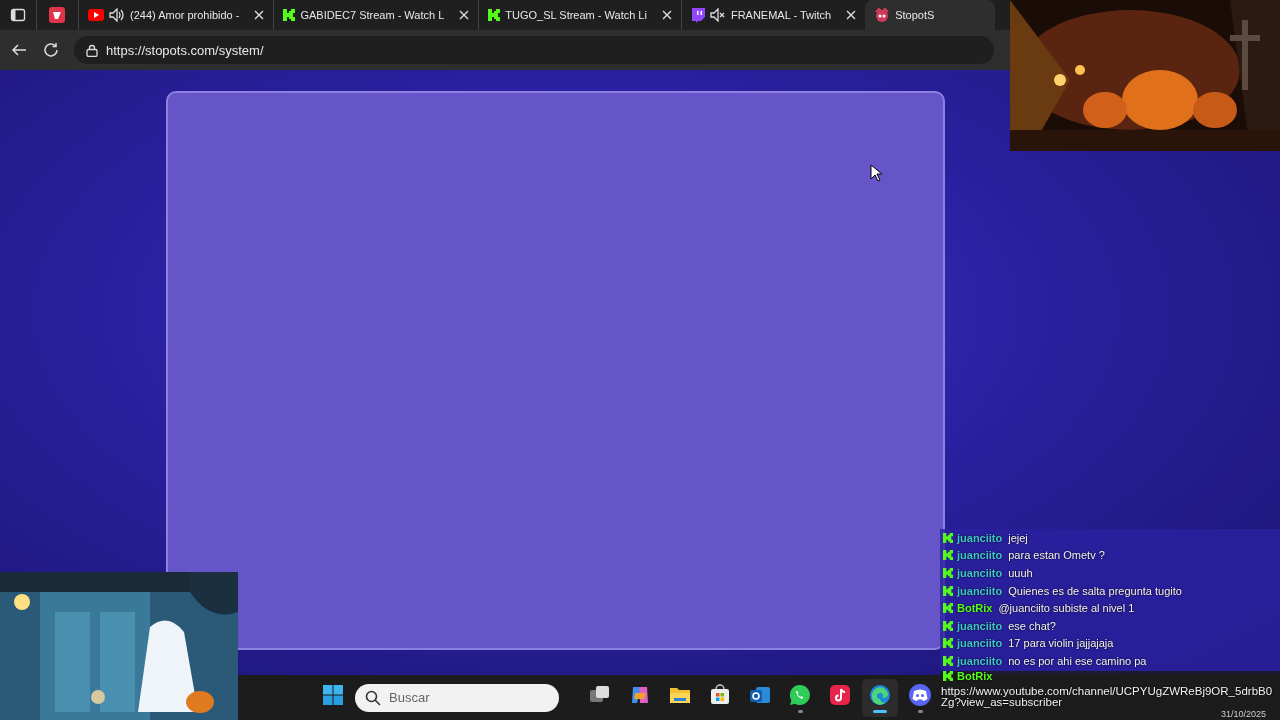 This screenshot has height=720, width=1280. Describe the element at coordinates (640, 694) in the screenshot. I see `copilot-icon` at that location.